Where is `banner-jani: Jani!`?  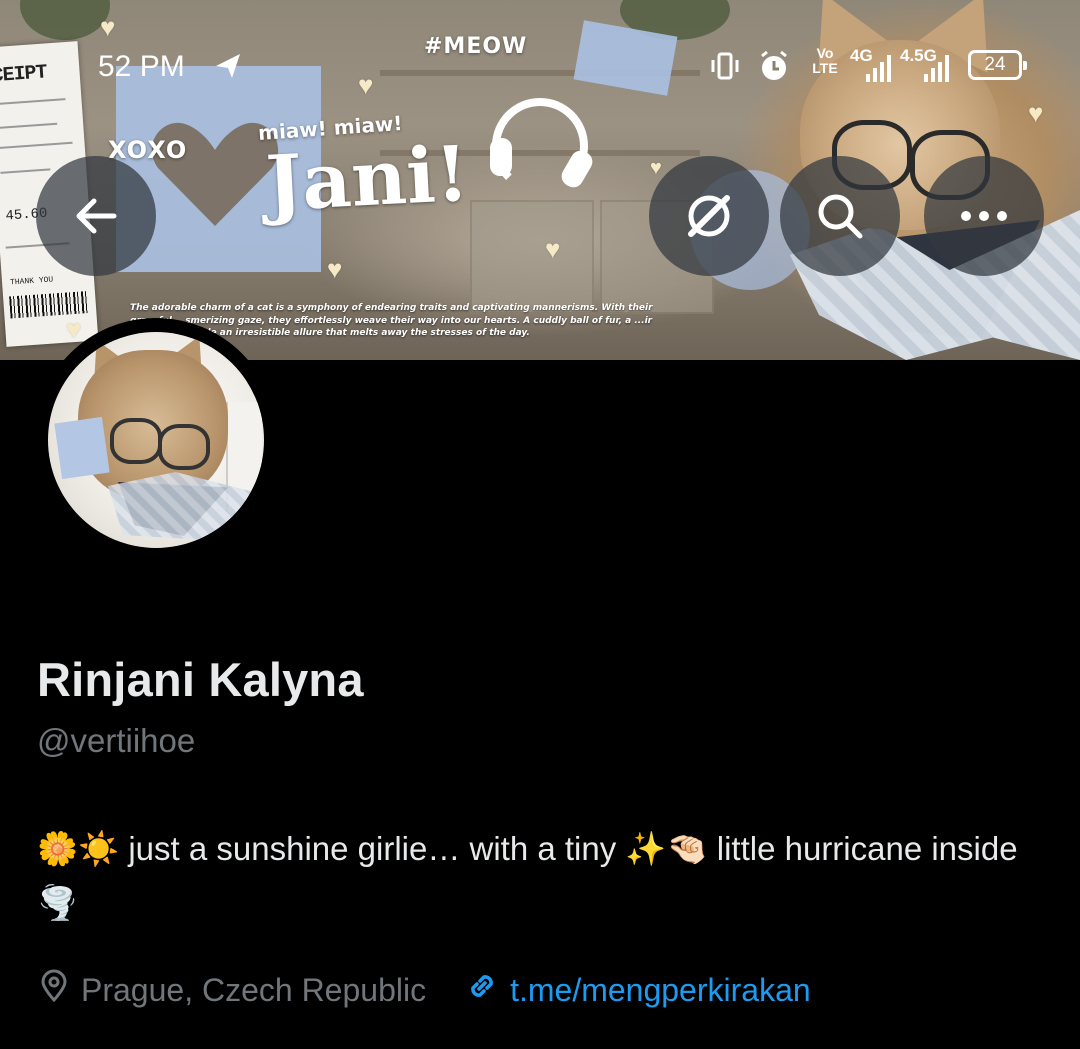 banner-jani: Jani! is located at coordinates (367, 178).